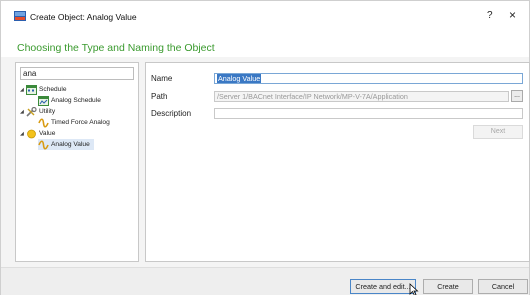 This screenshot has width=530, height=295. Describe the element at coordinates (490, 15) in the screenshot. I see `help-button: ?` at that location.